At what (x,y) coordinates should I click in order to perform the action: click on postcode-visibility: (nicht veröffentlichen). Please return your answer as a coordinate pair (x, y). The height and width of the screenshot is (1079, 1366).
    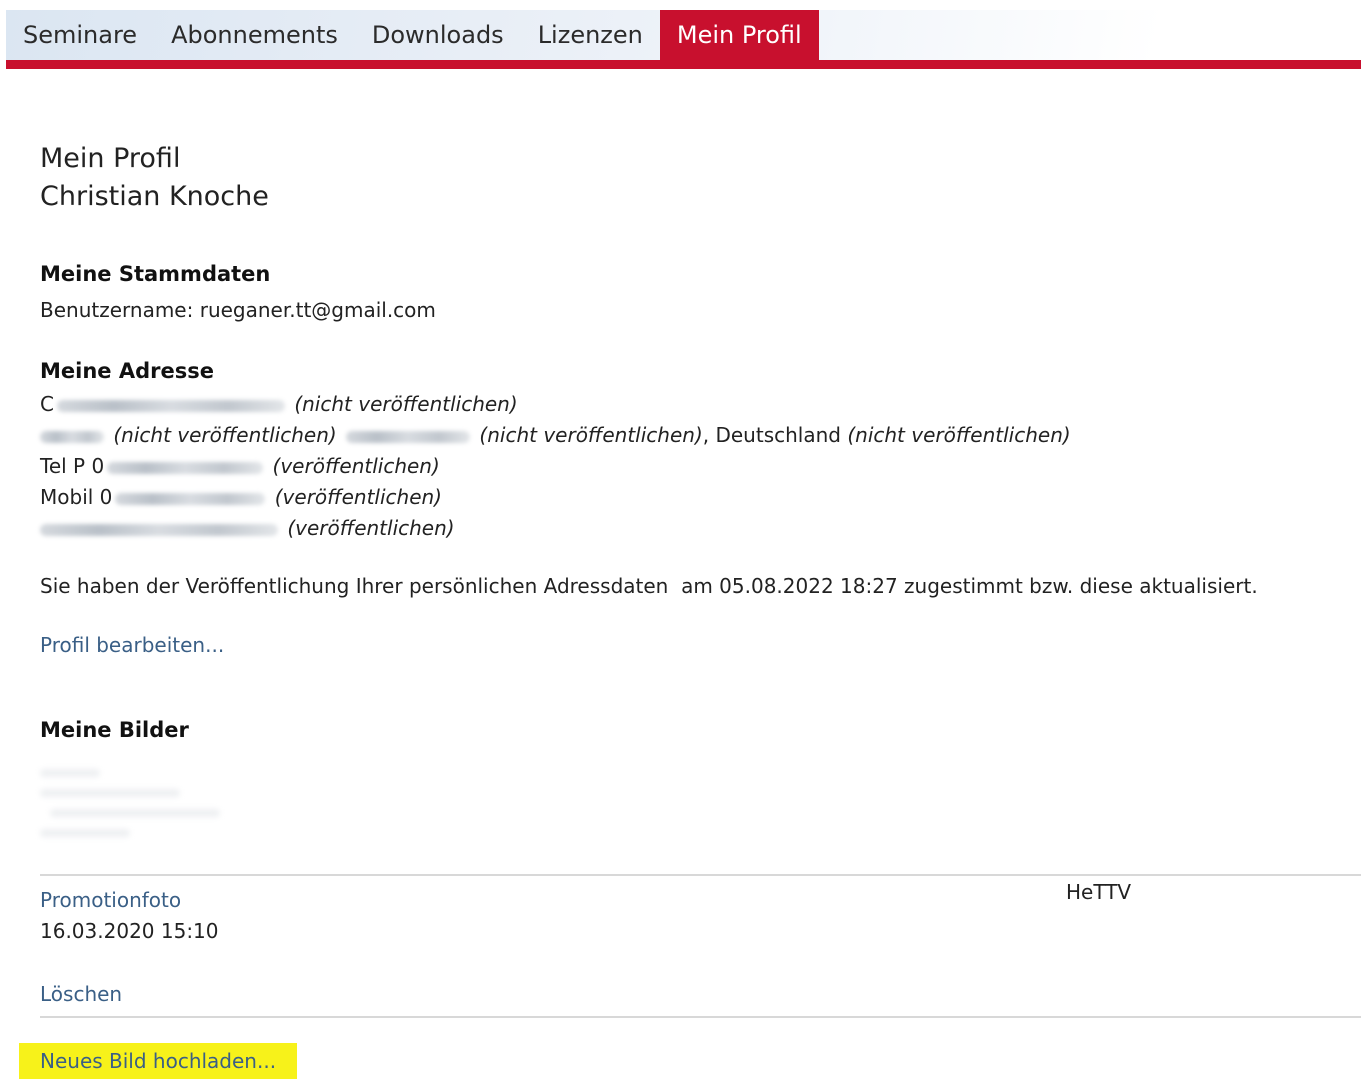
    Looking at the image, I should click on (225, 435).